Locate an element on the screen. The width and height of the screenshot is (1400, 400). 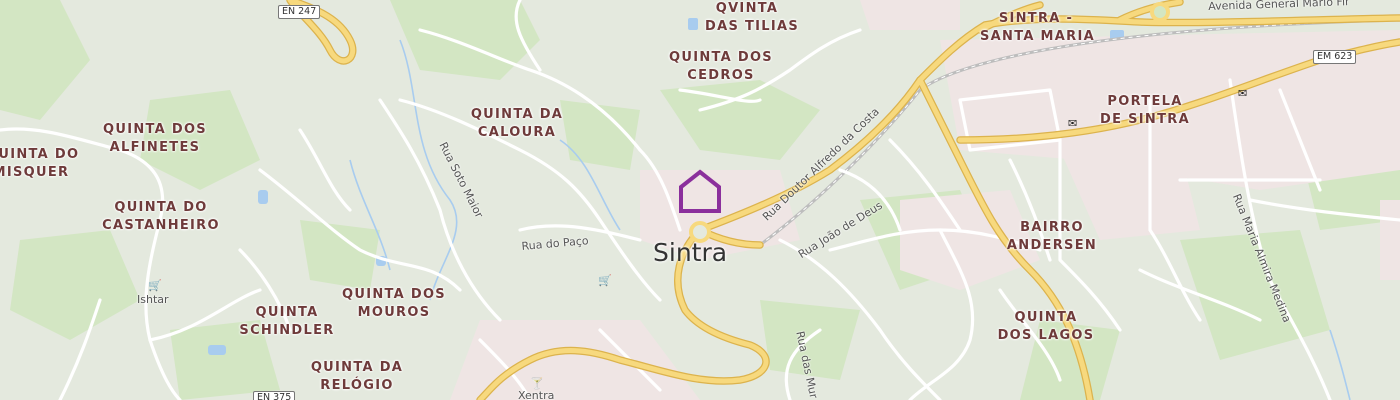
area-label-quinta-do-castanheiro: QUINTA DO CASTANHEIRO is located at coordinates (161, 217).